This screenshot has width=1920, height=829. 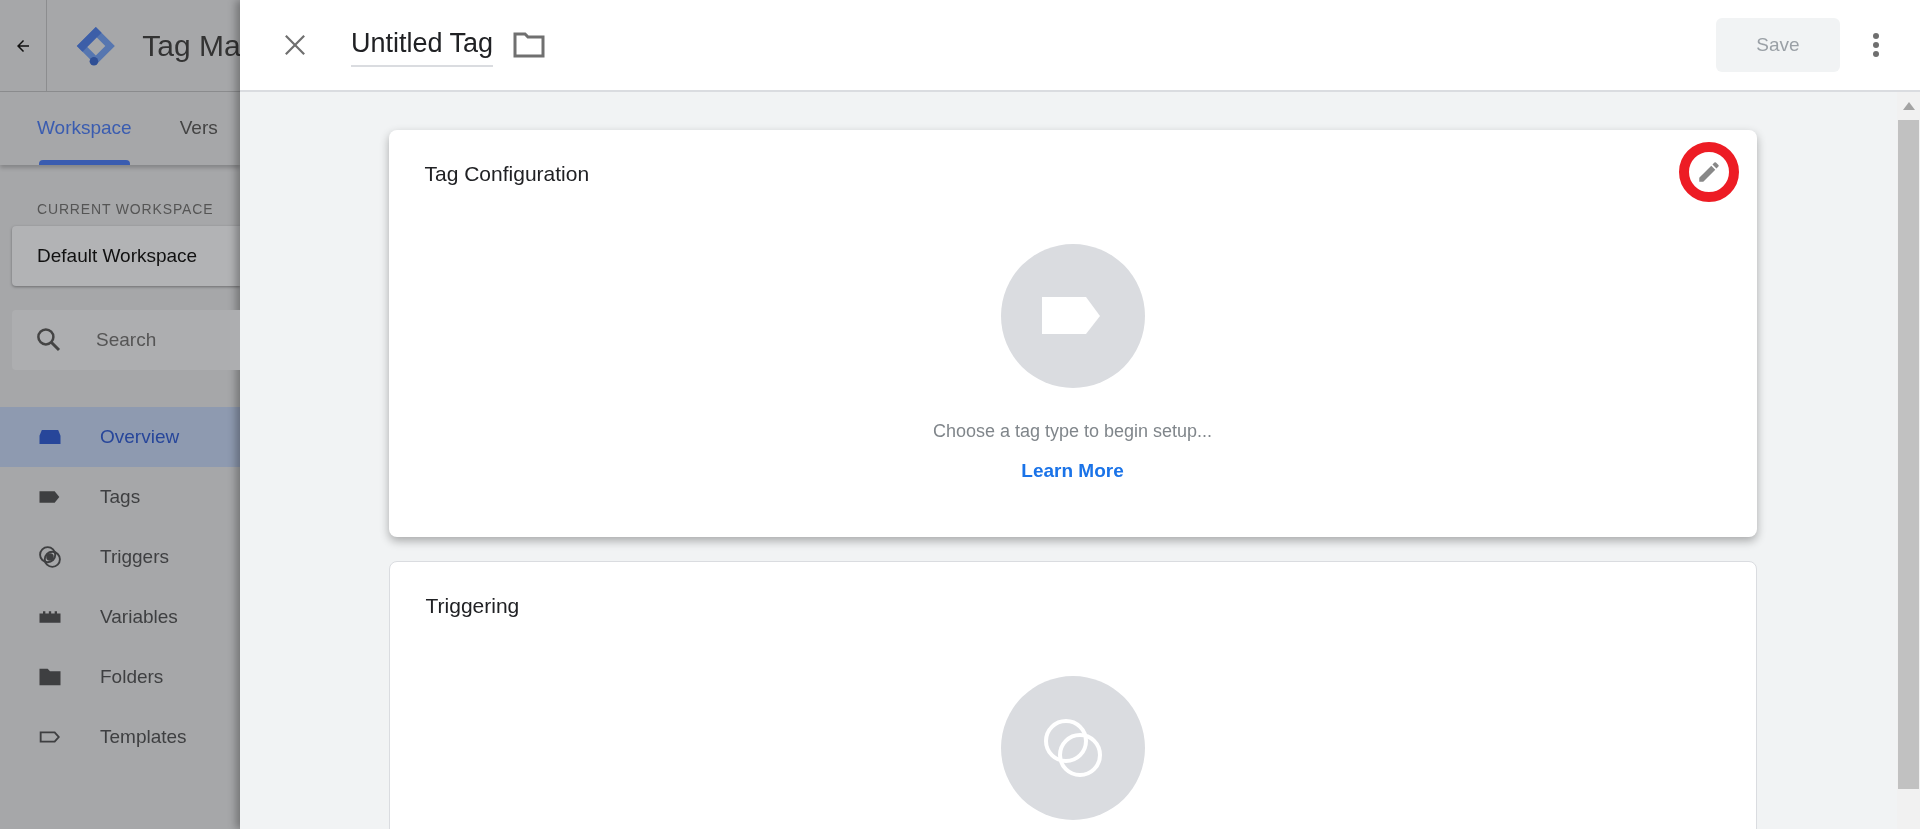 I want to click on nav-item: Triggers, so click(x=120, y=557).